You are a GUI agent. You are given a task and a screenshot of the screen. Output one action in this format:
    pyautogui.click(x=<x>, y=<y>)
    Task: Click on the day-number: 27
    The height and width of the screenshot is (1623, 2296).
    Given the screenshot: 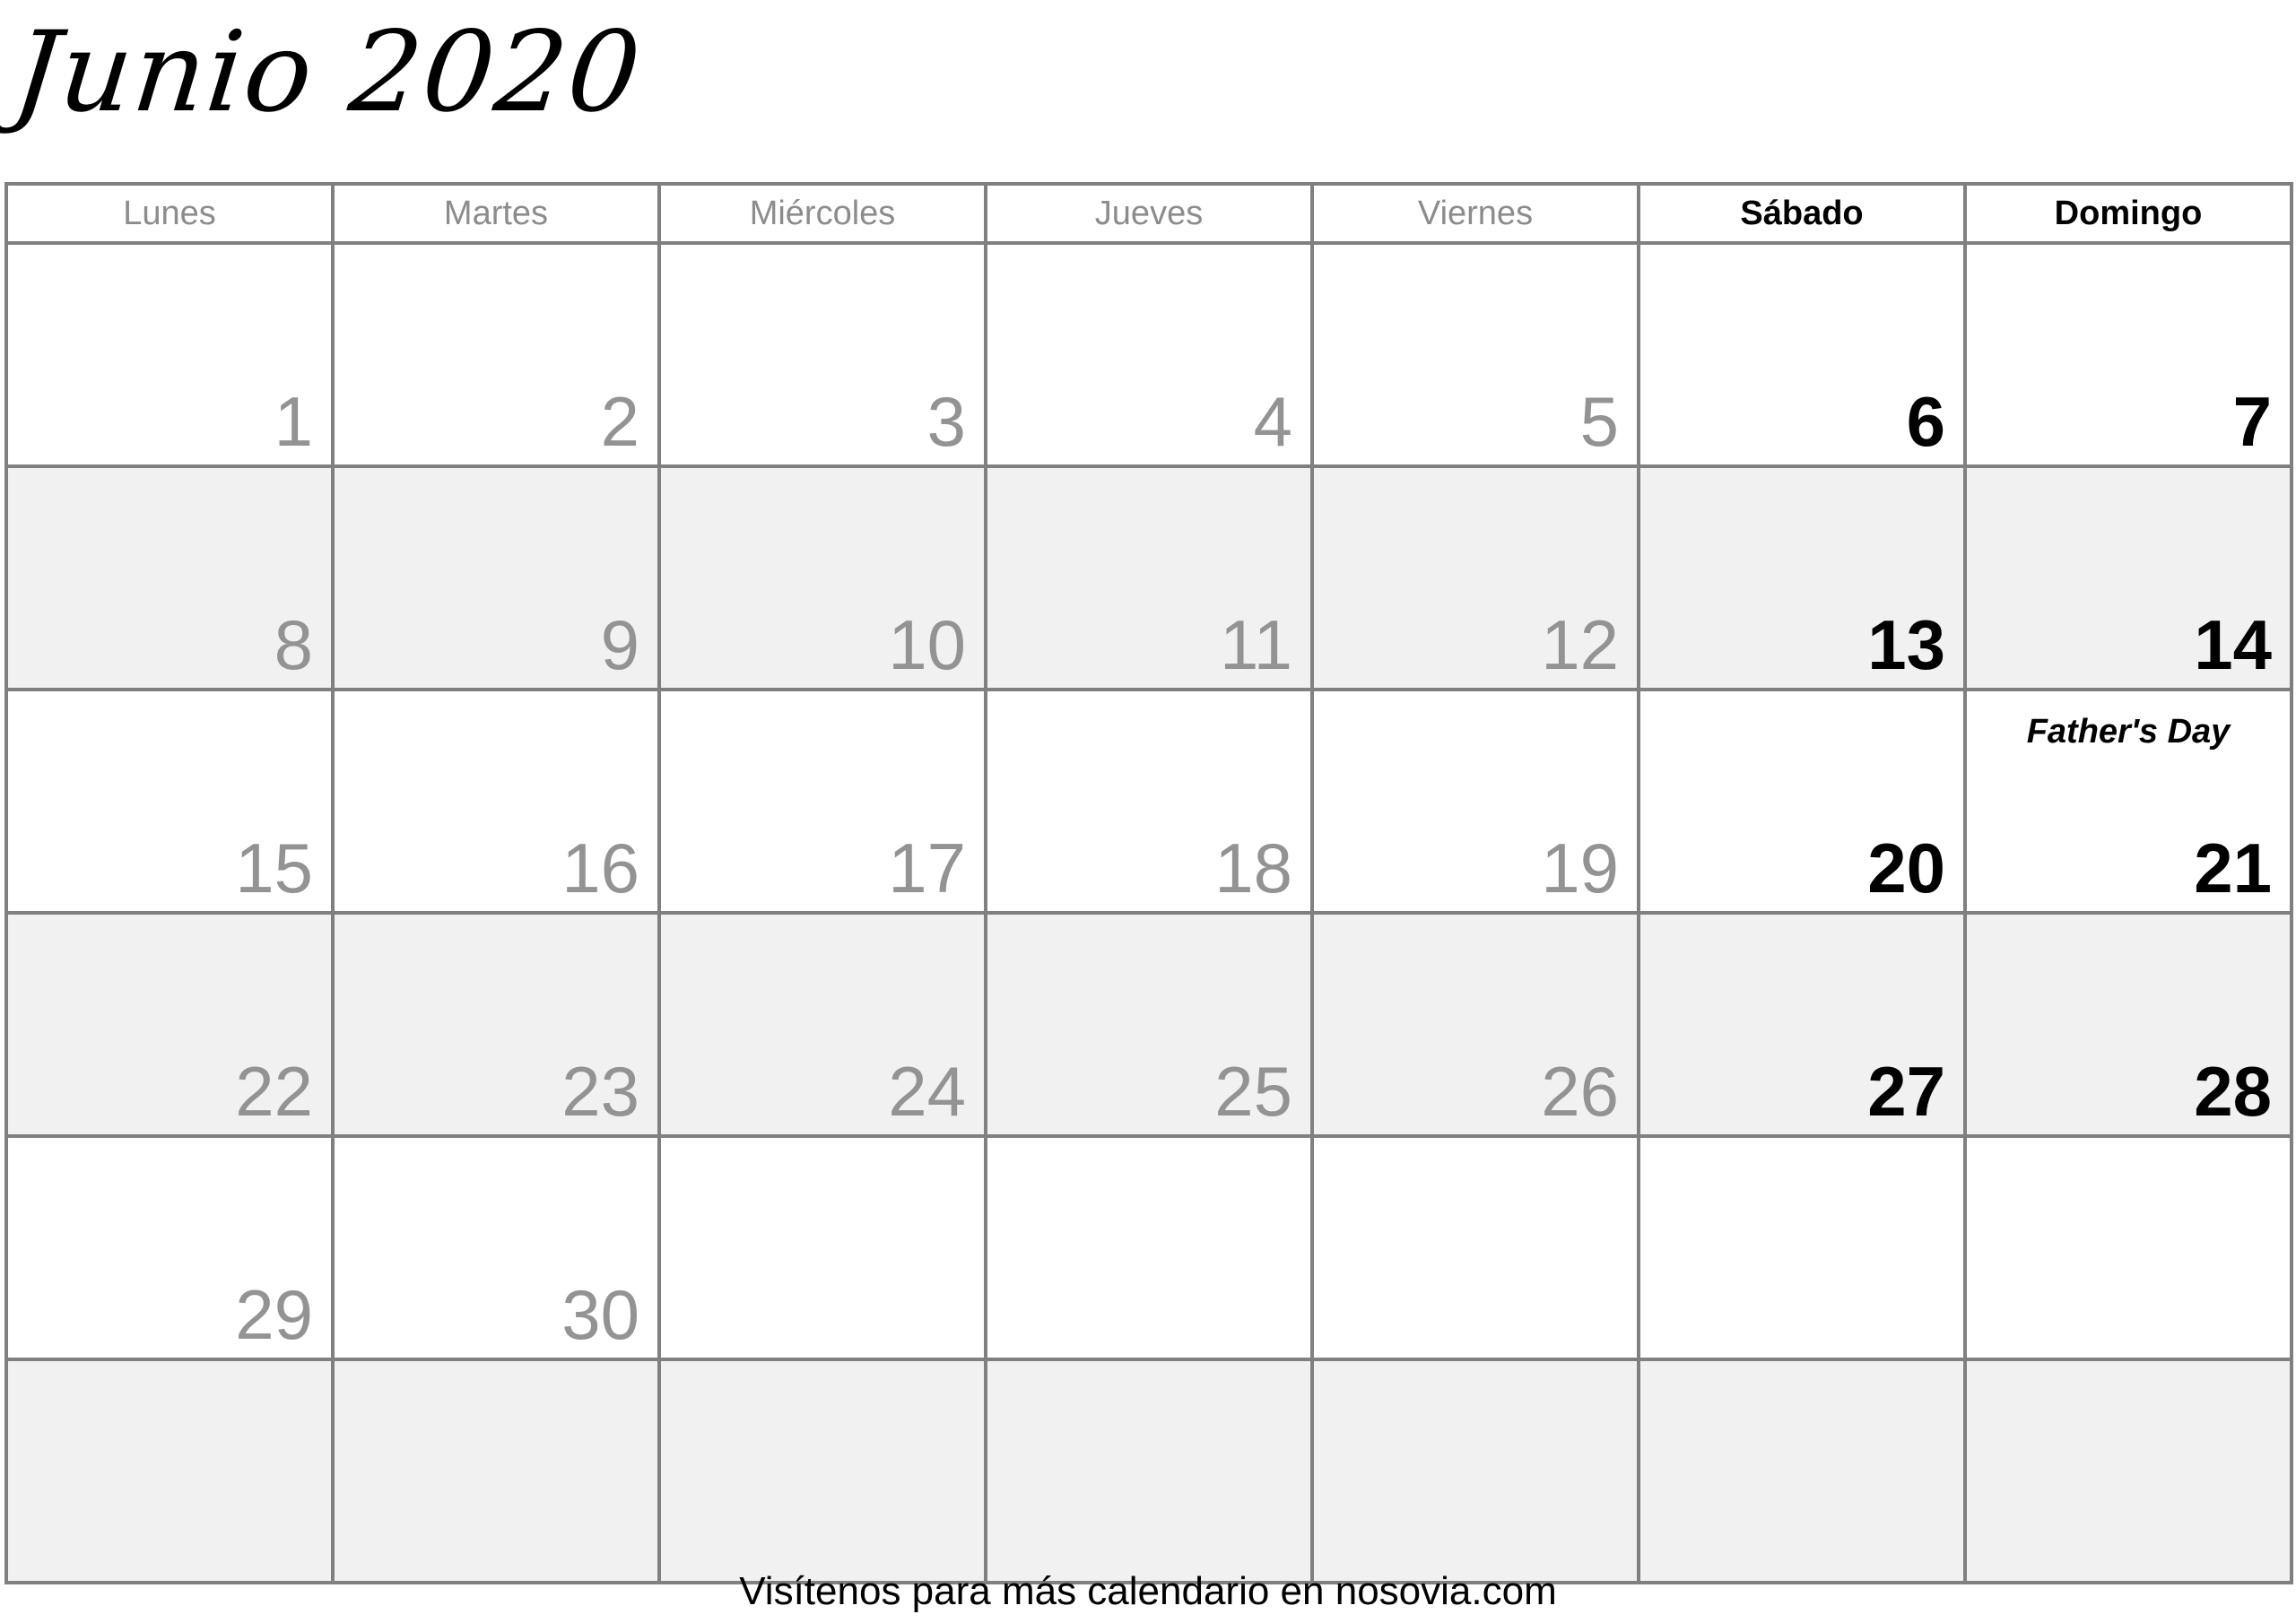 What is the action you would take?
    pyautogui.click(x=1906, y=1091)
    